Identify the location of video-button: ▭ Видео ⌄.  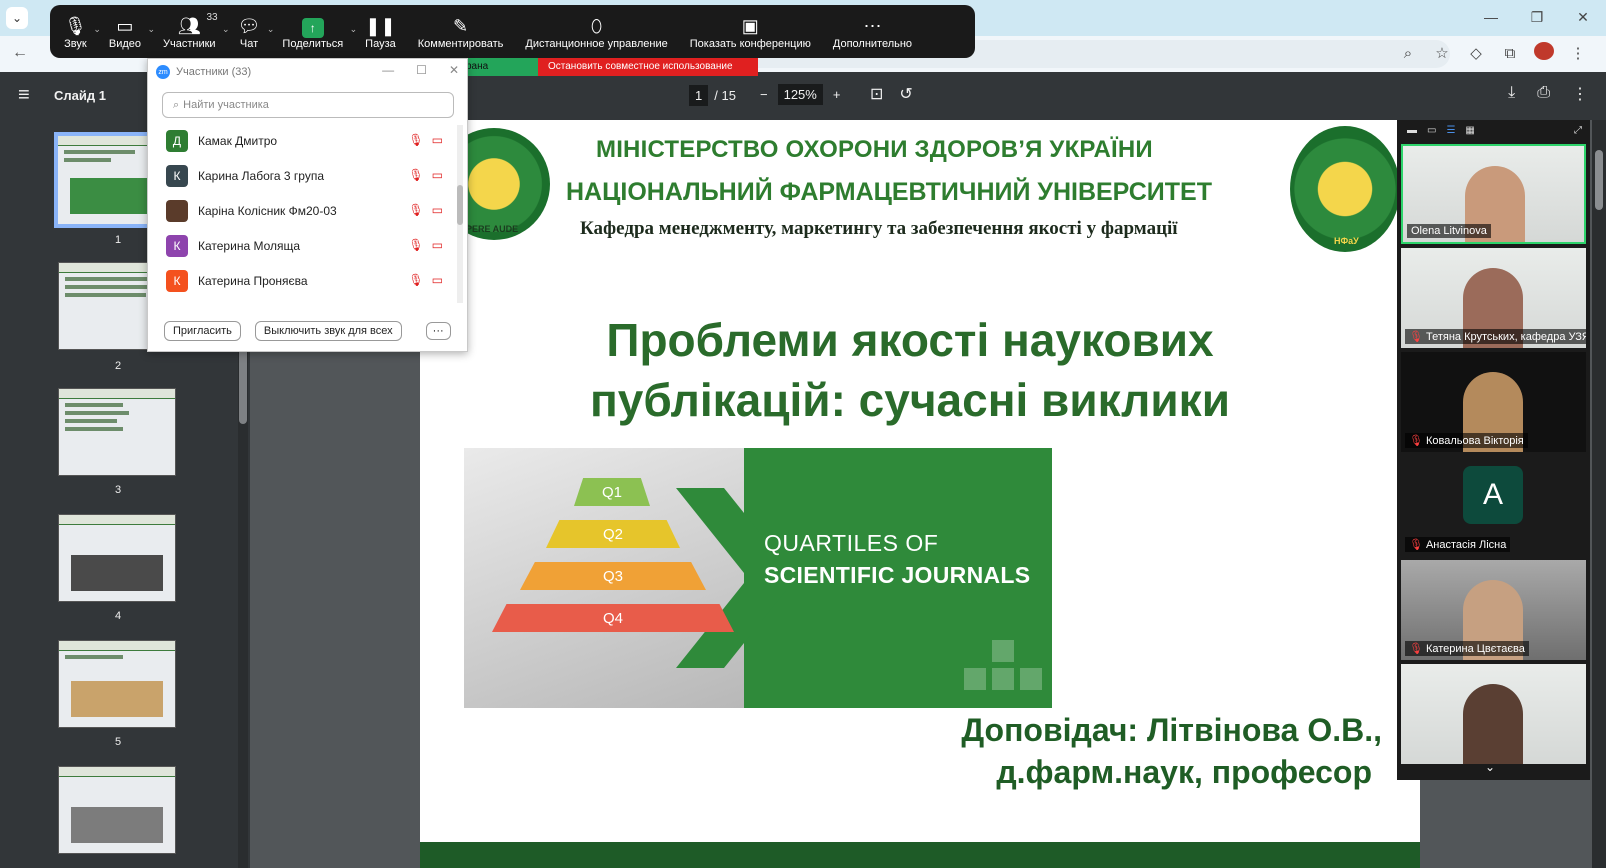
(132, 32).